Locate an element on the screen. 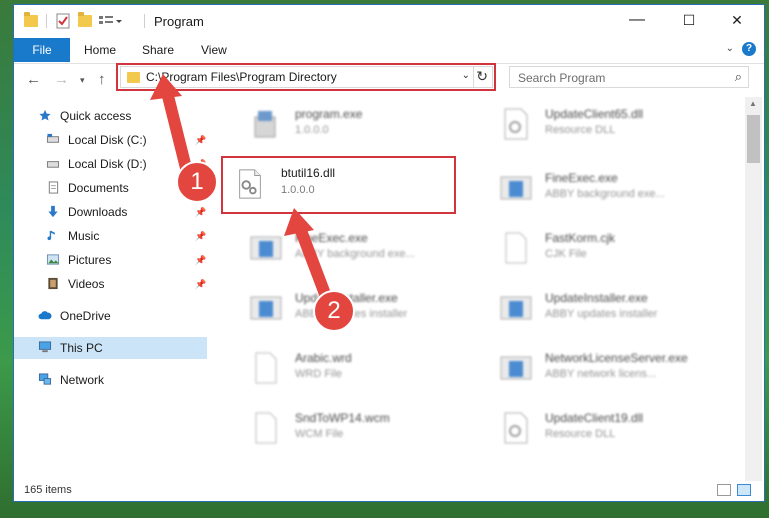 This screenshot has width=769, height=518. list-item: Arabic.wrd WRD File is located at coordinates (359, 369).